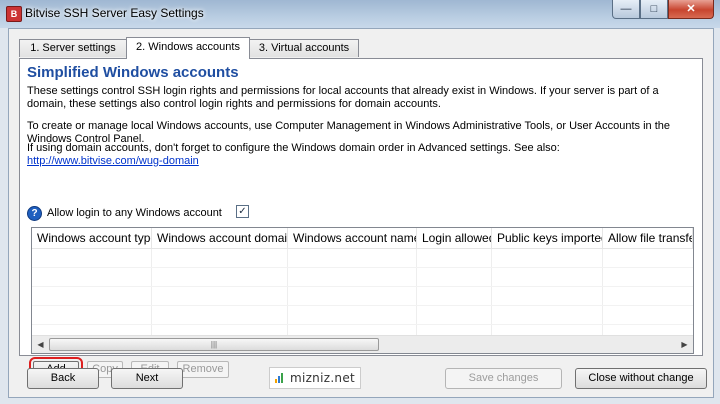 The height and width of the screenshot is (404, 720). I want to click on column-header-file-transfer: Allow file transfer, so click(648, 238).